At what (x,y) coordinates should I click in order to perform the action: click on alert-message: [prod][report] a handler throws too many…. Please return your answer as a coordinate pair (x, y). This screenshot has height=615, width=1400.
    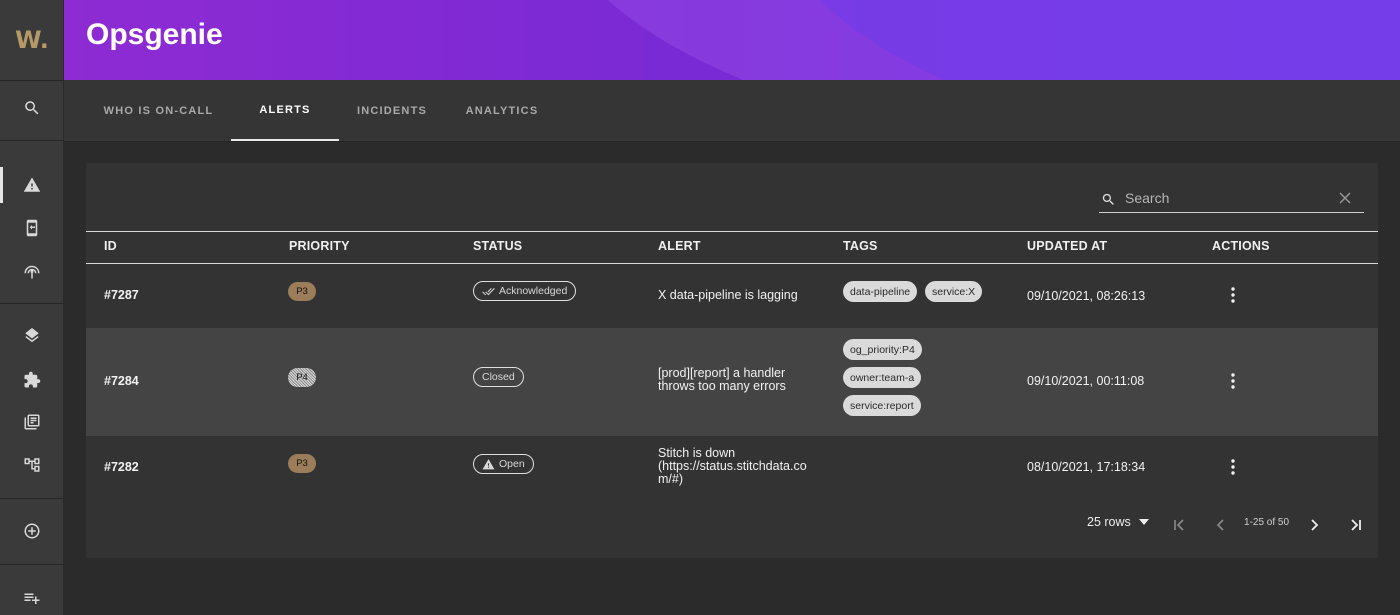
    Looking at the image, I should click on (738, 380).